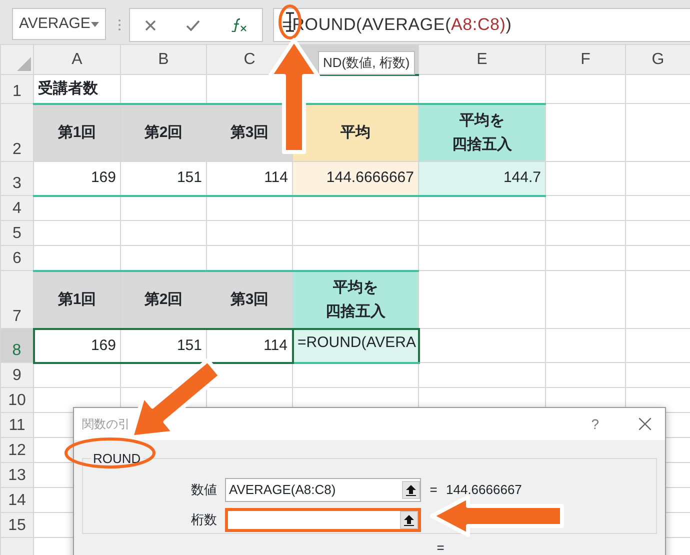  I want to click on table-cell: 144.7, so click(482, 179).